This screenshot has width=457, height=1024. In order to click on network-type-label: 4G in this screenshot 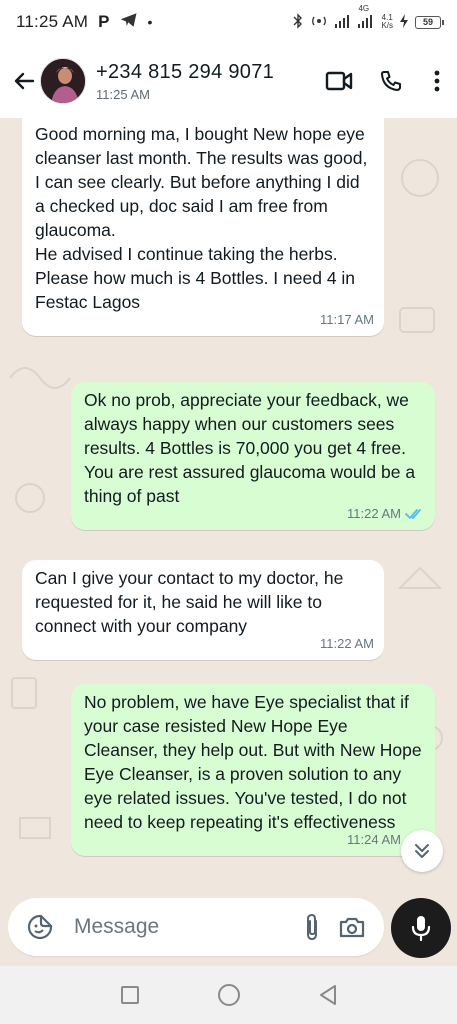, I will do `click(364, 8)`.